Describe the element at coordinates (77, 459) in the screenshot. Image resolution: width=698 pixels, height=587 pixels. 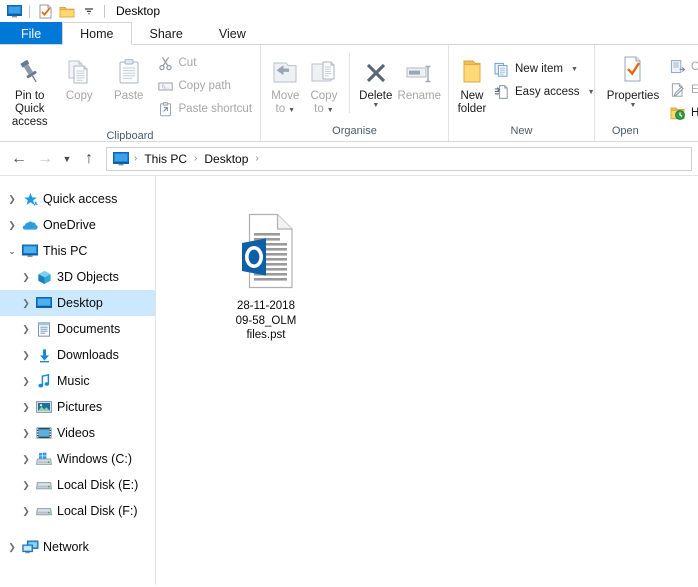
I see `sidebar-item-windows-c: ❯ Windows (C:)` at that location.